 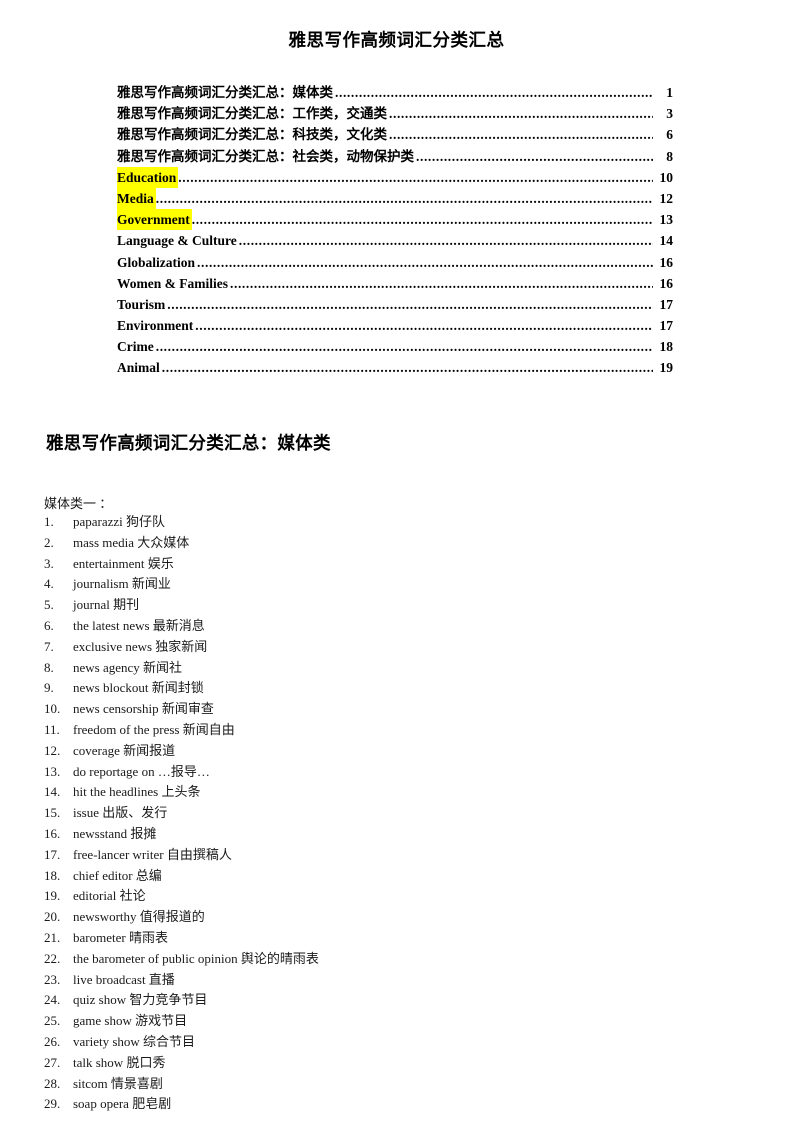 I want to click on toc-entry-label: Crime, so click(x=135, y=347).